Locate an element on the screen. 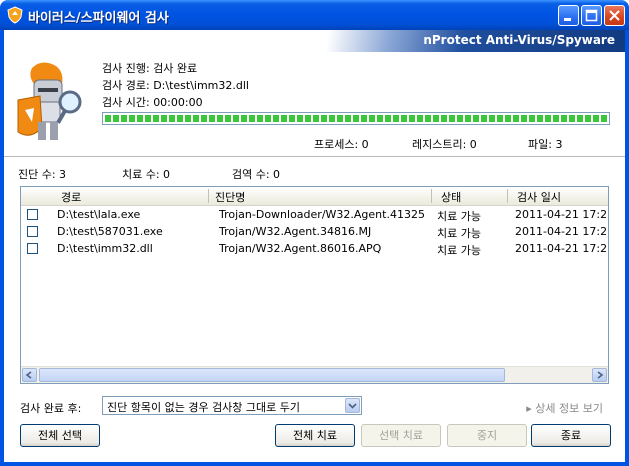  treat-selected-button: 선택 치료 is located at coordinates (401, 435).